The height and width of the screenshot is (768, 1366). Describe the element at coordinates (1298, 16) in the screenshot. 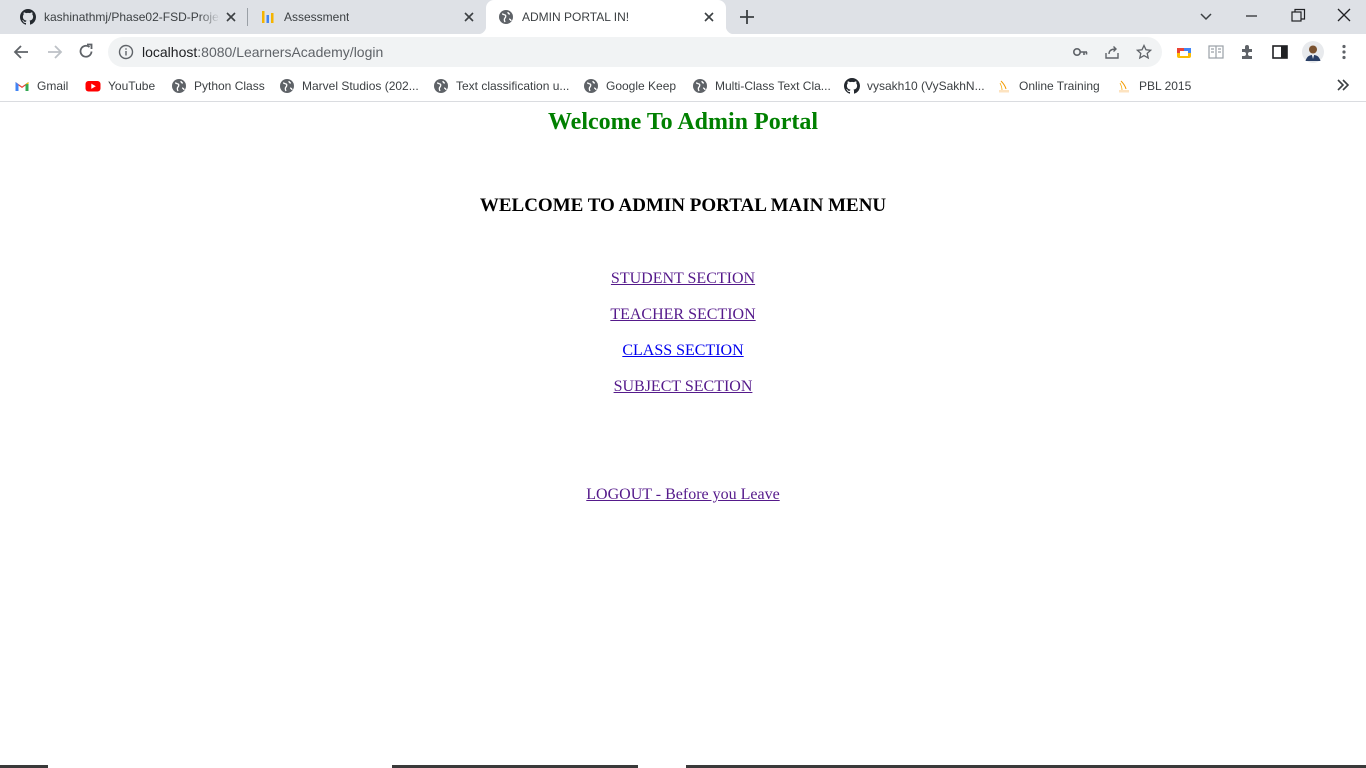

I see `restore-icon` at that location.